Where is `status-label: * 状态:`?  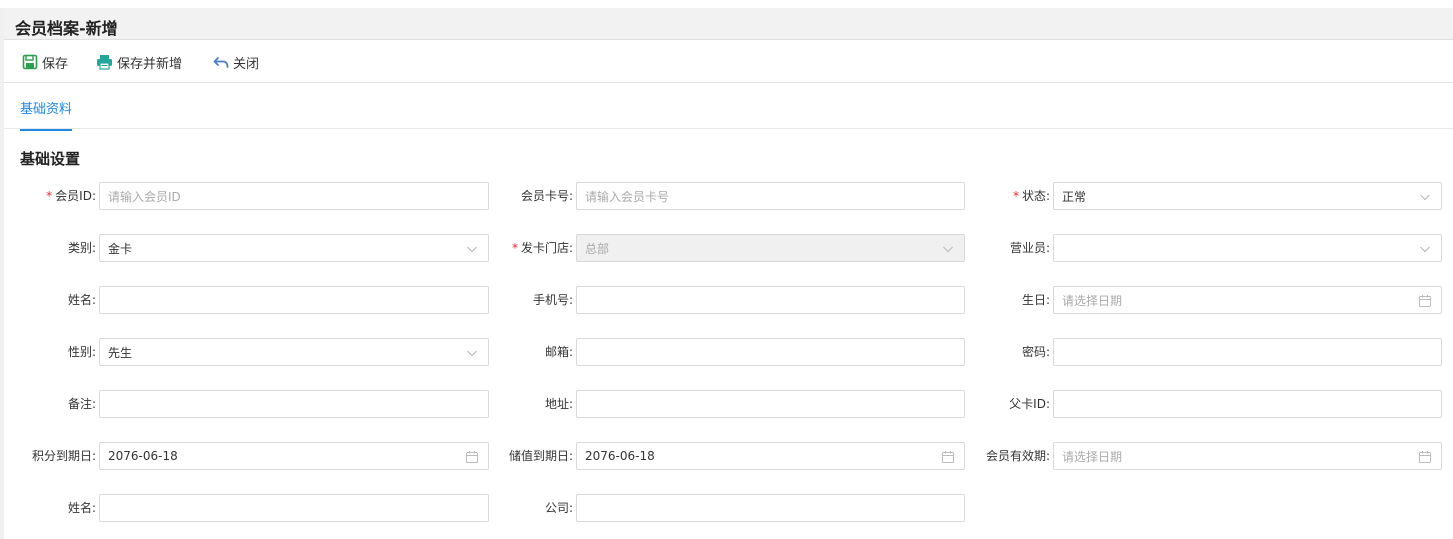 status-label: * 状态: is located at coordinates (1031, 196).